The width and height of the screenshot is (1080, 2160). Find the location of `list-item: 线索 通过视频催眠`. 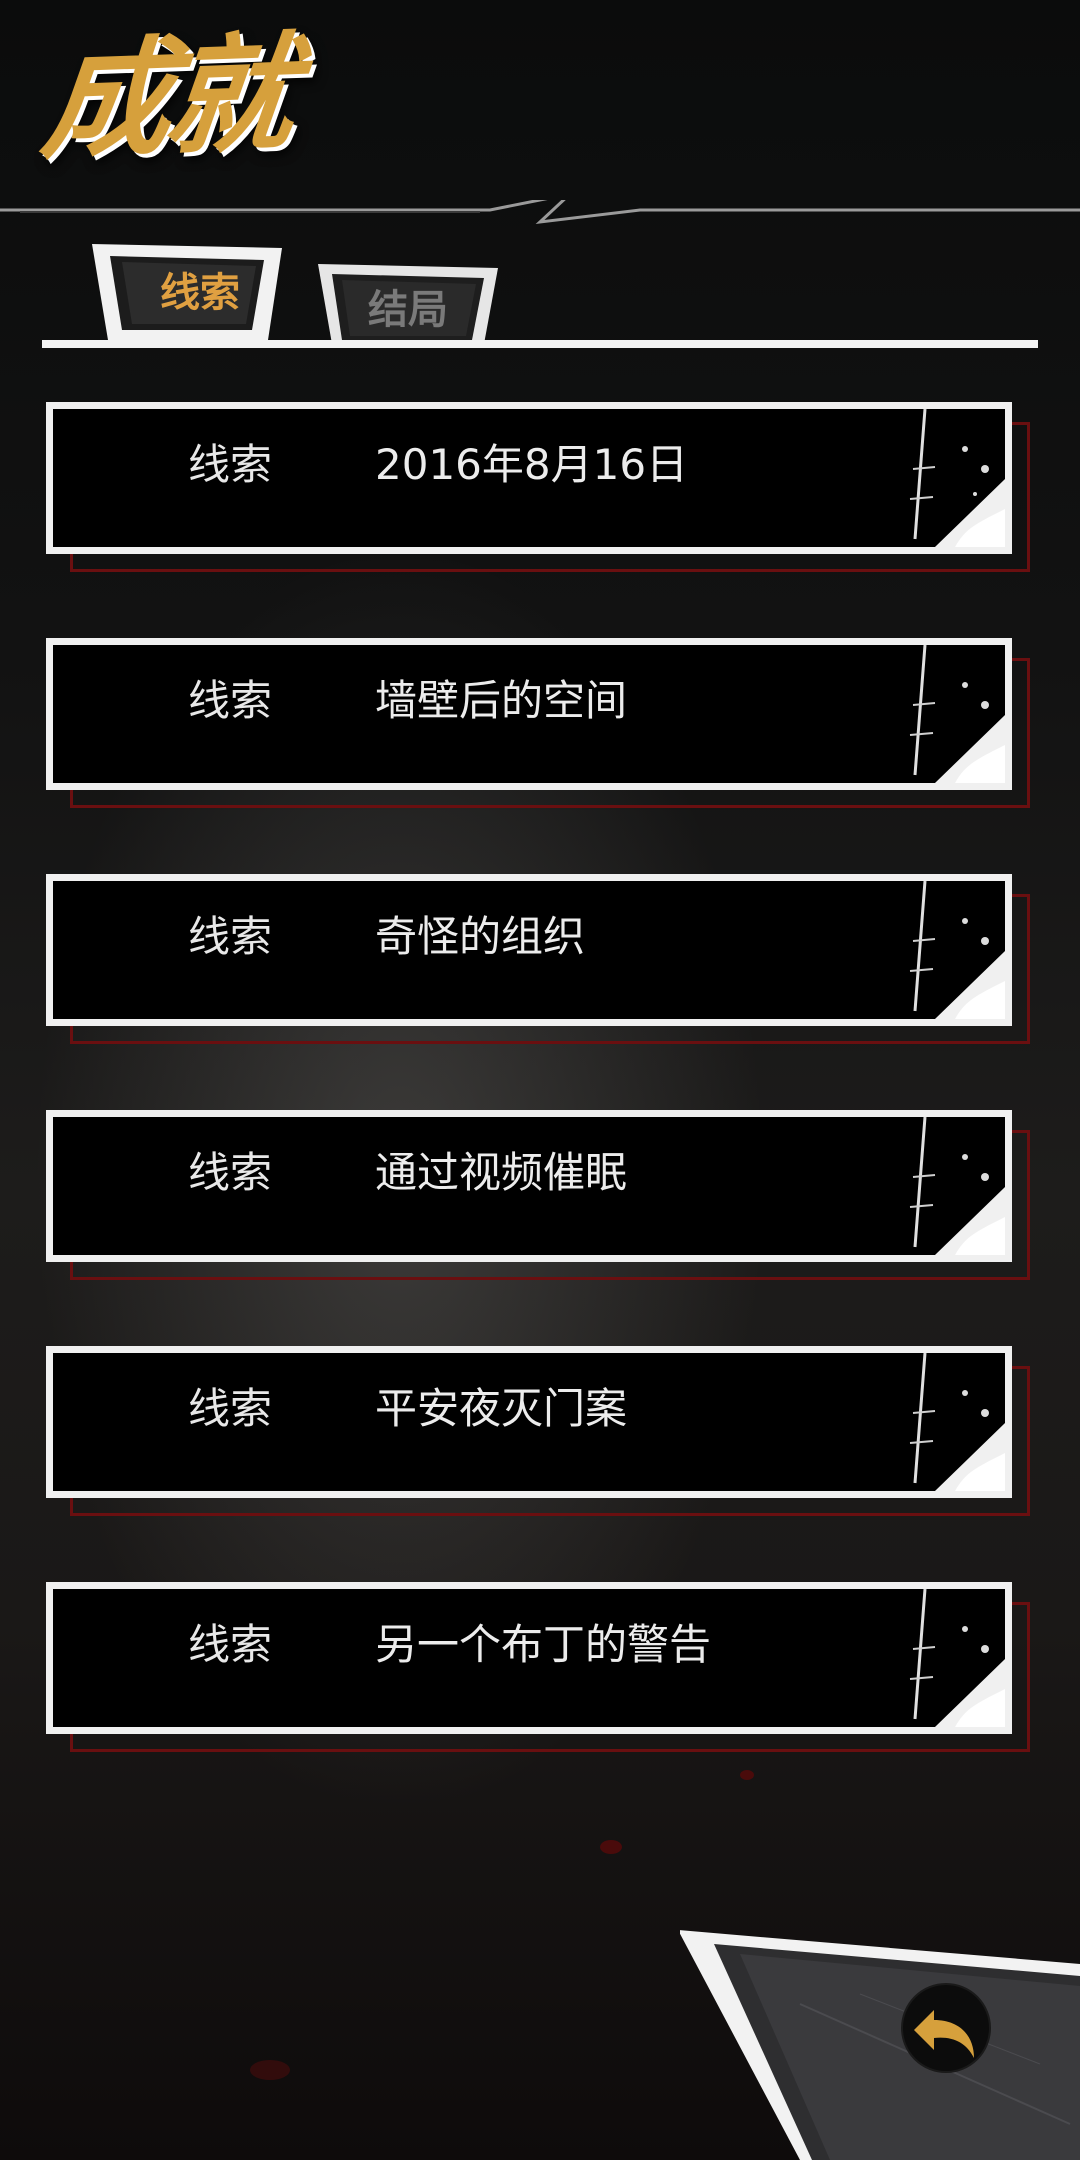

list-item: 线索 通过视频催眠 is located at coordinates (542, 1196).